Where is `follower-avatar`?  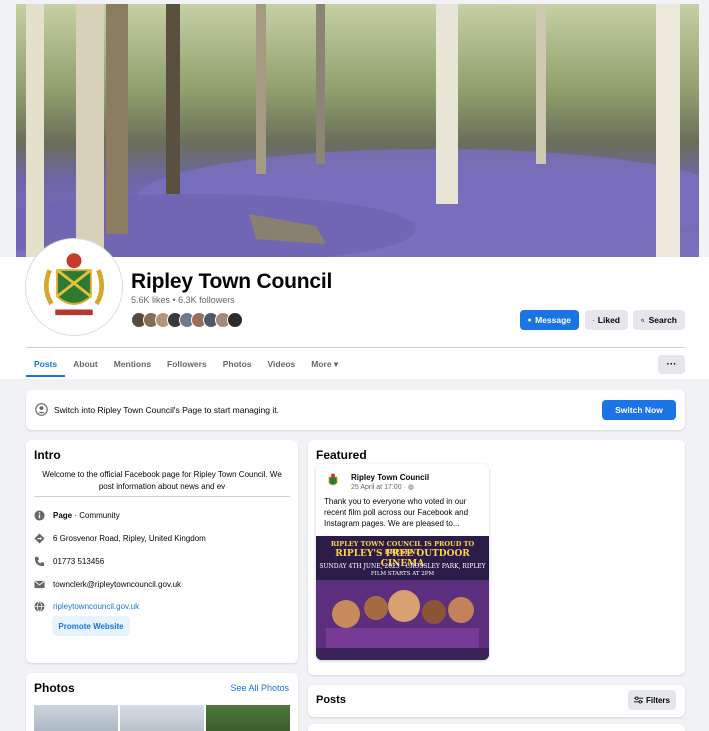
follower-avatar is located at coordinates (235, 320).